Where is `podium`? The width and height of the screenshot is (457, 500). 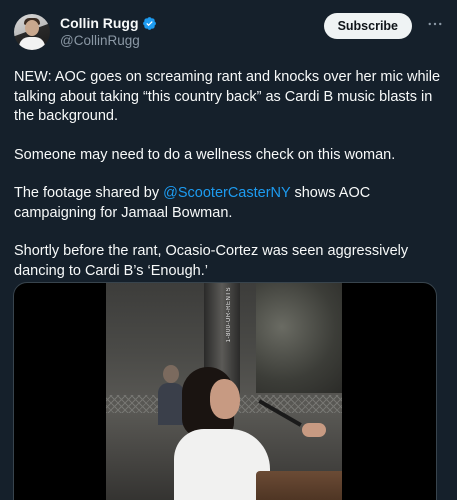
podium is located at coordinates (299, 485).